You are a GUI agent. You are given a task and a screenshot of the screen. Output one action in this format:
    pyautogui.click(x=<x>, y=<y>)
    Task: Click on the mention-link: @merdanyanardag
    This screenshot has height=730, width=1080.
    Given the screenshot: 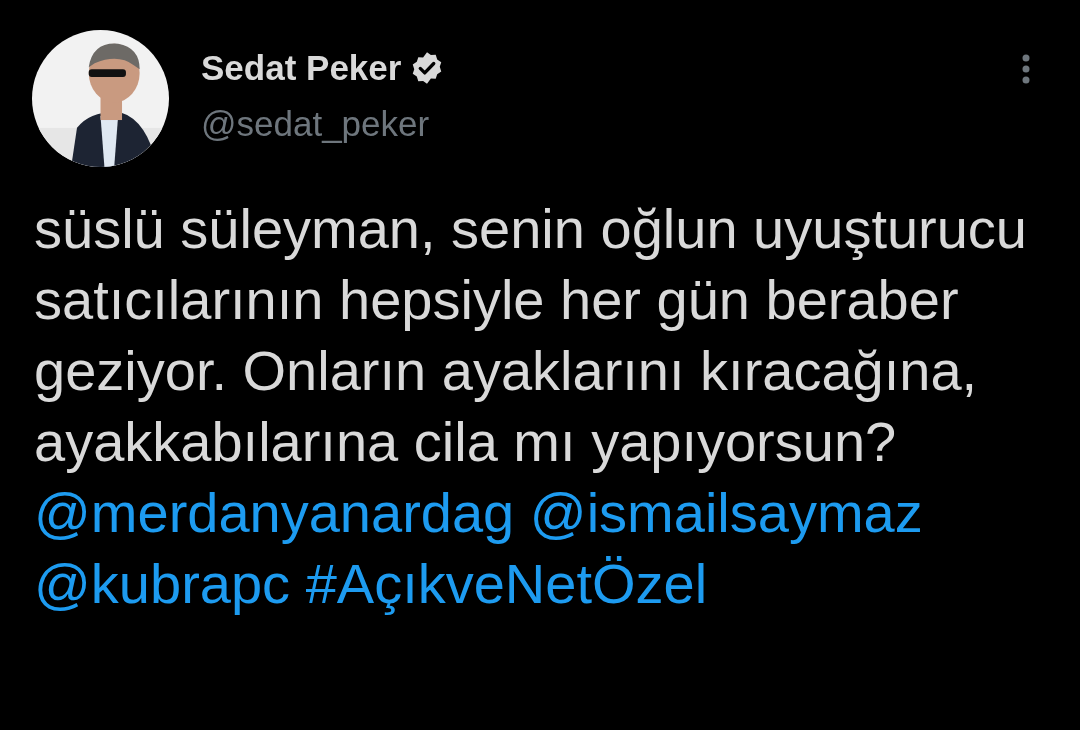 What is the action you would take?
    pyautogui.click(x=274, y=512)
    